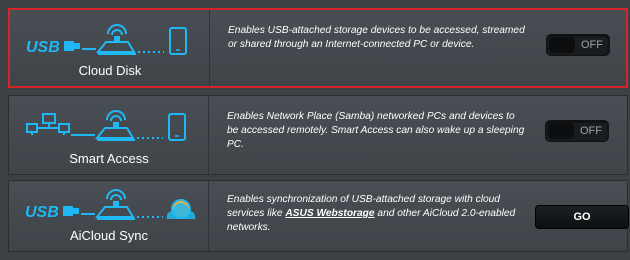  Describe the element at coordinates (181, 209) in the screenshot. I see `cloud-icon` at that location.